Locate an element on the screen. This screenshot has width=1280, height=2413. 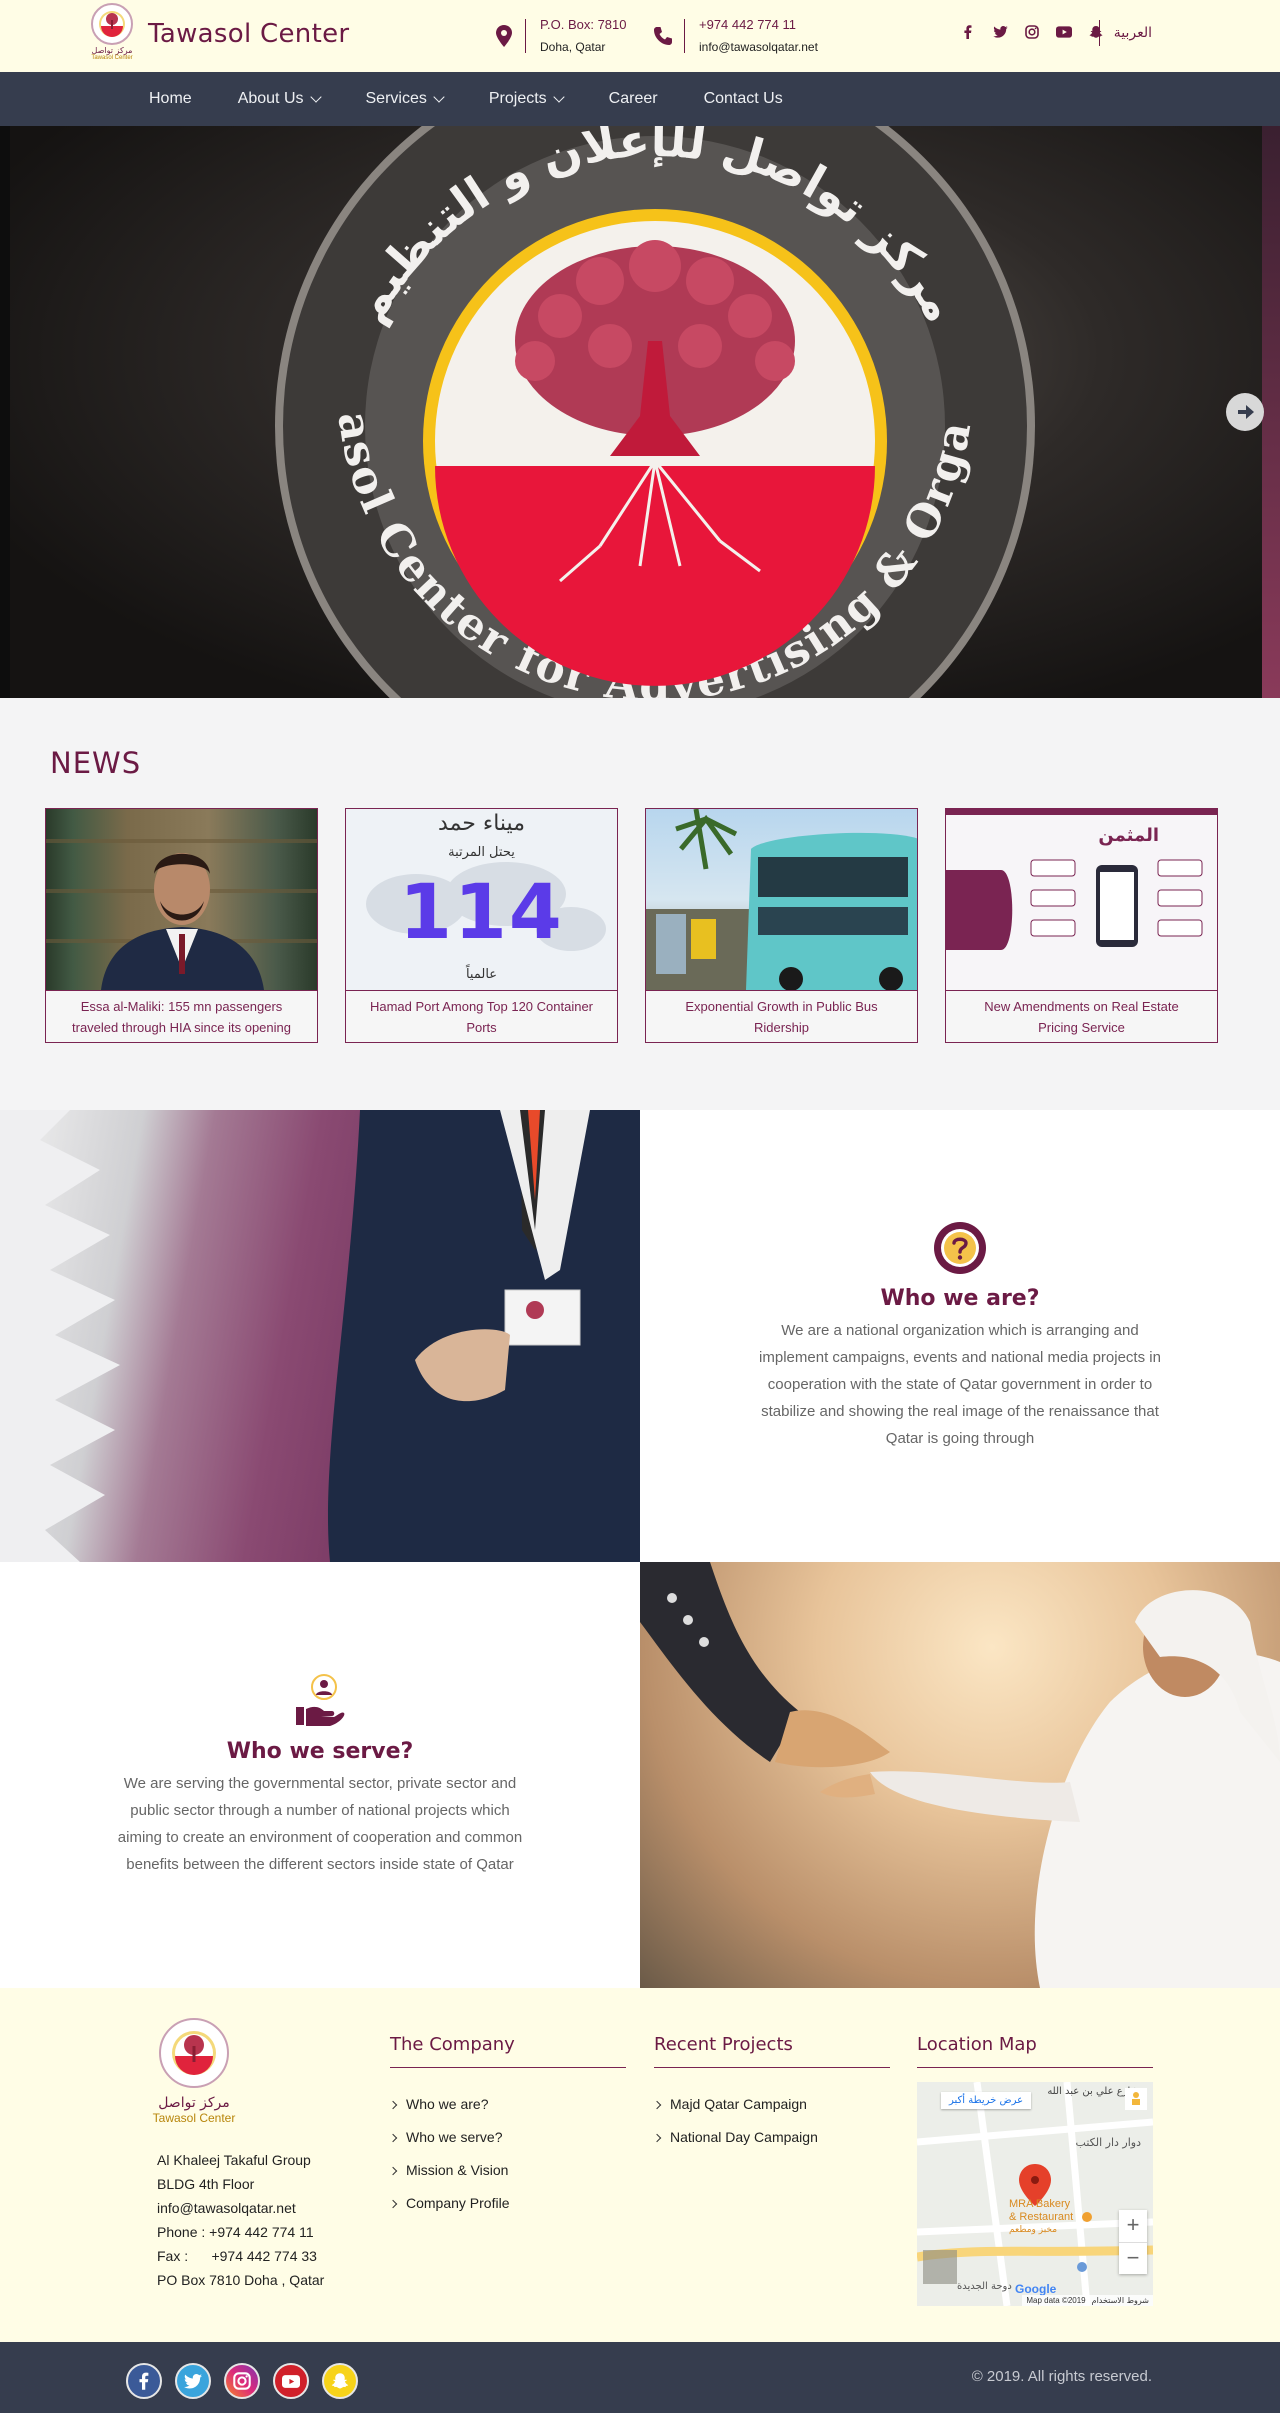
news-image-title: المثمن is located at coordinates (1128, 835).